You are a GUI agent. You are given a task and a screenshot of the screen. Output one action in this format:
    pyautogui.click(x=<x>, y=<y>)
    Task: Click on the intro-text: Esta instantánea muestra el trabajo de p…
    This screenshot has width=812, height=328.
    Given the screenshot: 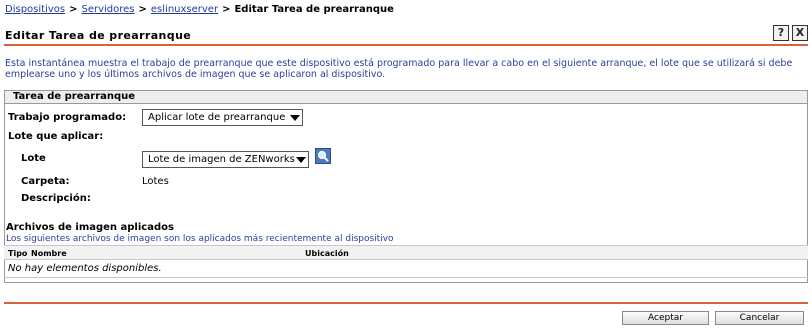 What is the action you would take?
    pyautogui.click(x=399, y=69)
    